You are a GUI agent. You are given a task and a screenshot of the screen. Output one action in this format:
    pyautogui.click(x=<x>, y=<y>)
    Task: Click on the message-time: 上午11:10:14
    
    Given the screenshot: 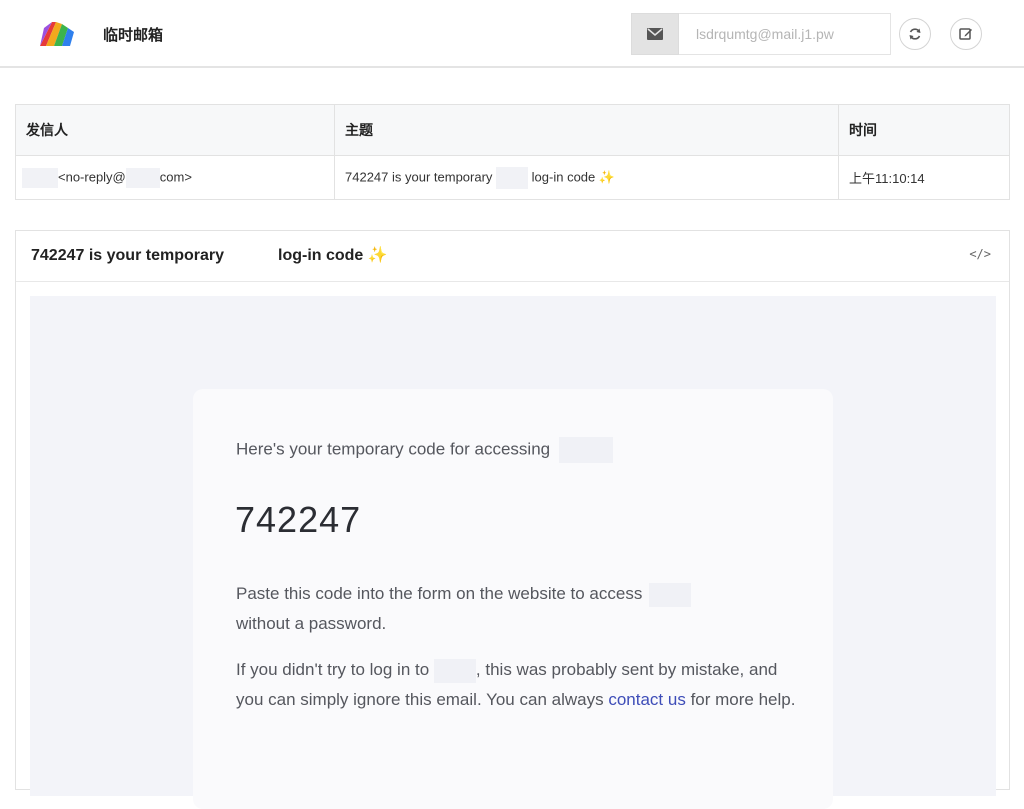 What is the action you would take?
    pyautogui.click(x=924, y=177)
    